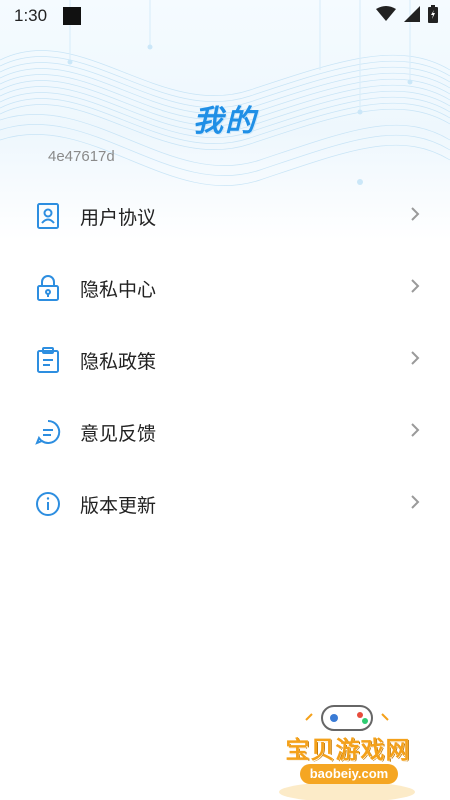 The height and width of the screenshot is (800, 450). I want to click on chat-bubble-icon, so click(48, 432).